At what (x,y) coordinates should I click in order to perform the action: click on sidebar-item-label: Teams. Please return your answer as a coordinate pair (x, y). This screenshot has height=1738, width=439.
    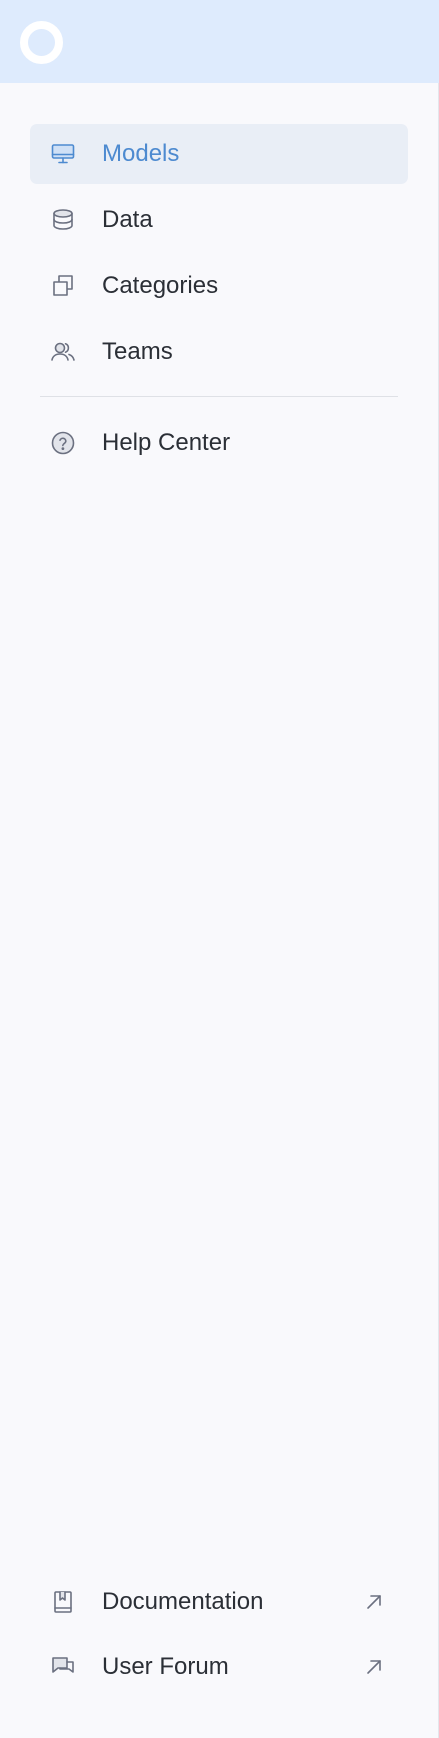
    Looking at the image, I should click on (137, 351).